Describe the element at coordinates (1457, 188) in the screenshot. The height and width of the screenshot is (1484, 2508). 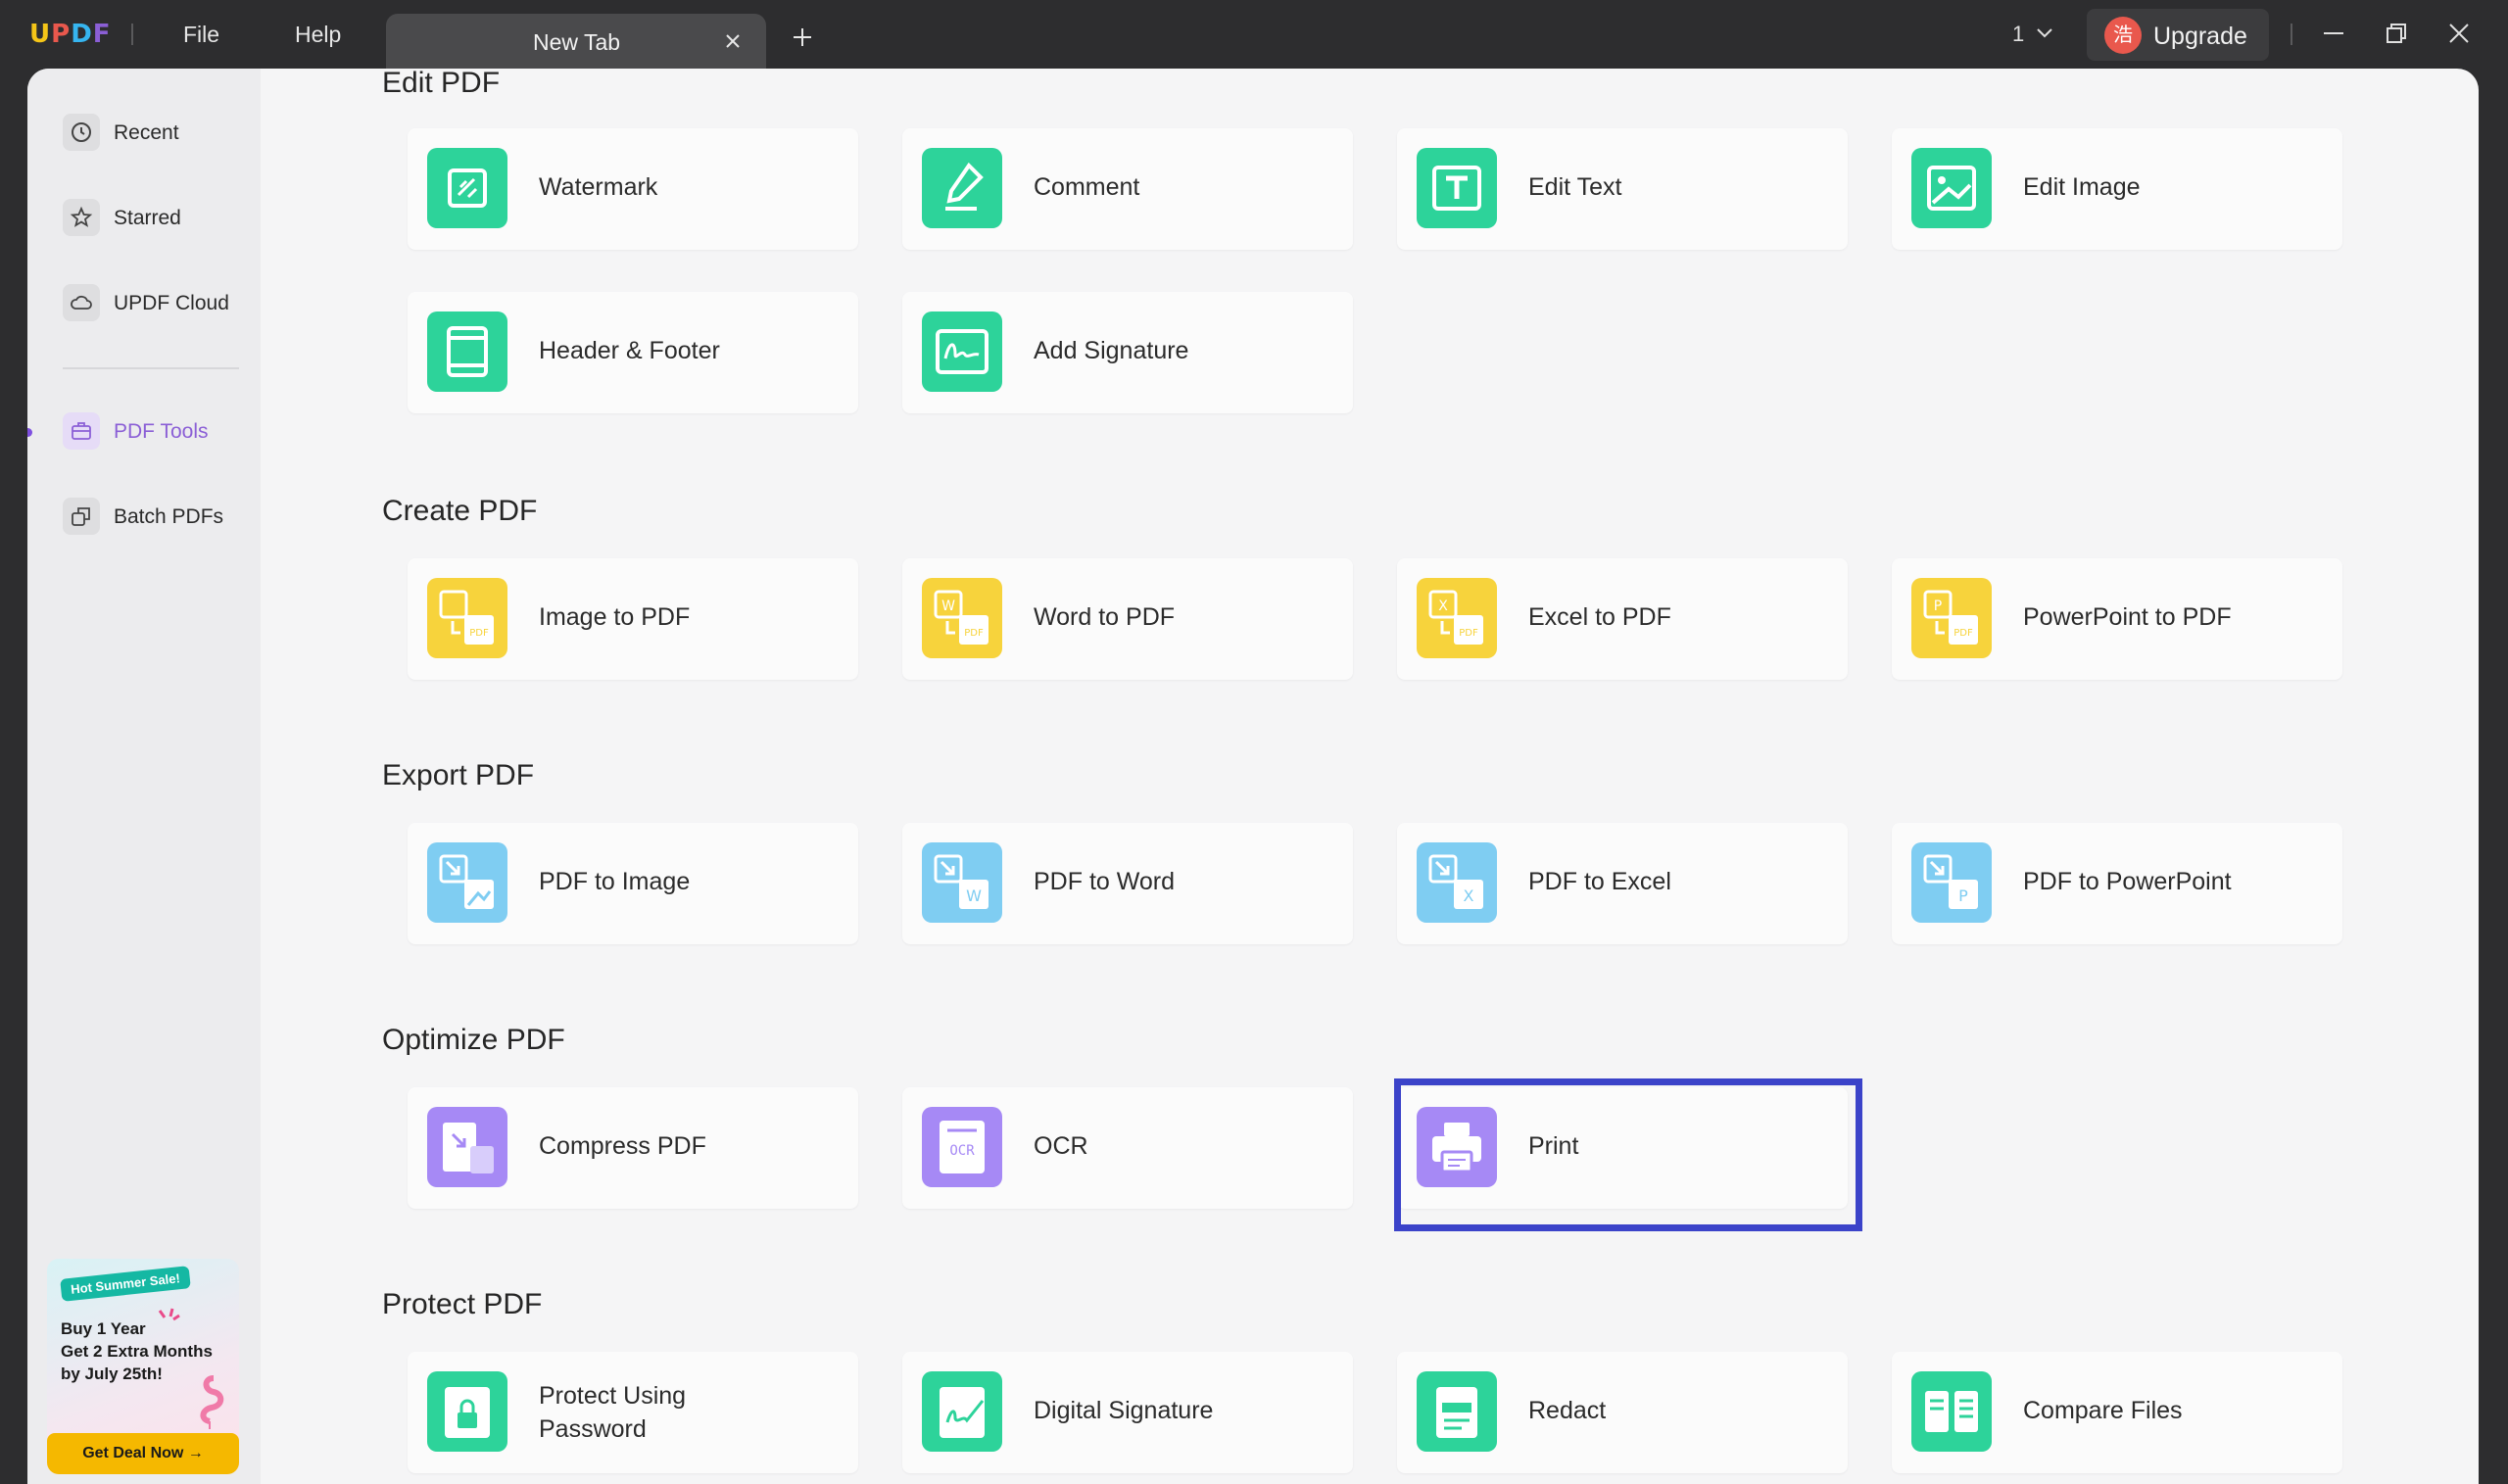
I see `edit-text-icon` at that location.